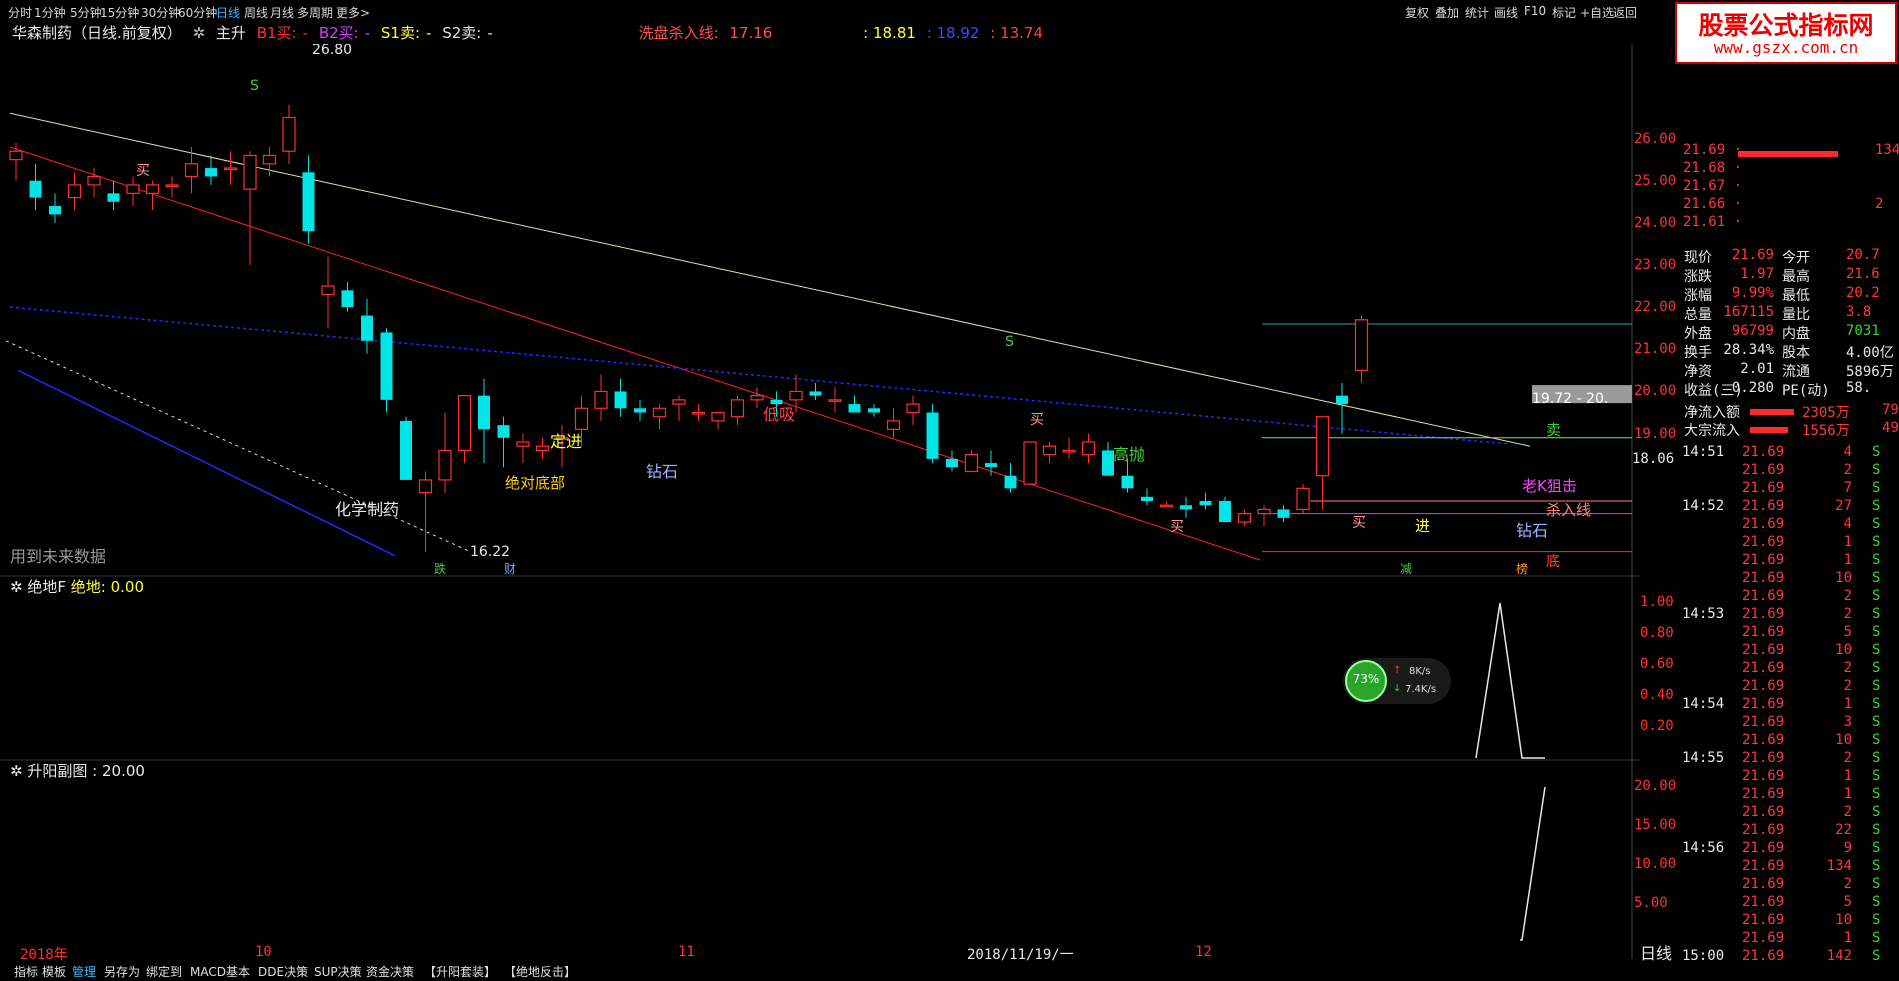  What do you see at coordinates (197, 12) in the screenshot?
I see `period-tab: 60分钟` at bounding box center [197, 12].